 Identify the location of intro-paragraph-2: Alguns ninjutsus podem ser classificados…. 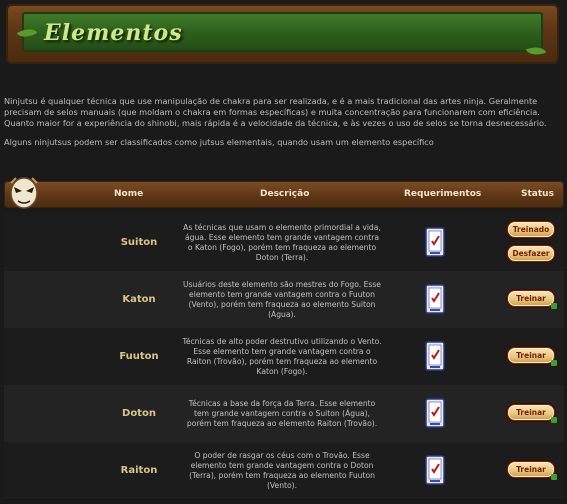
(219, 142).